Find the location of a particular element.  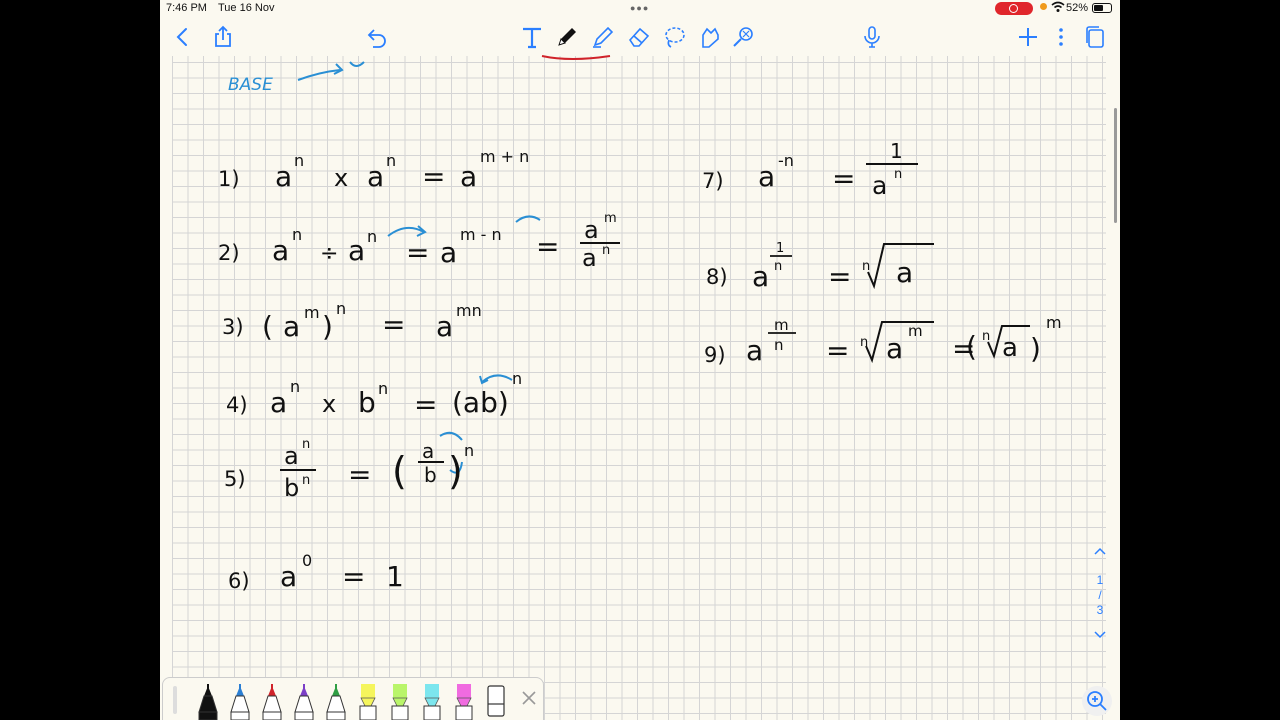

total-pages: 3 is located at coordinates (1100, 610).